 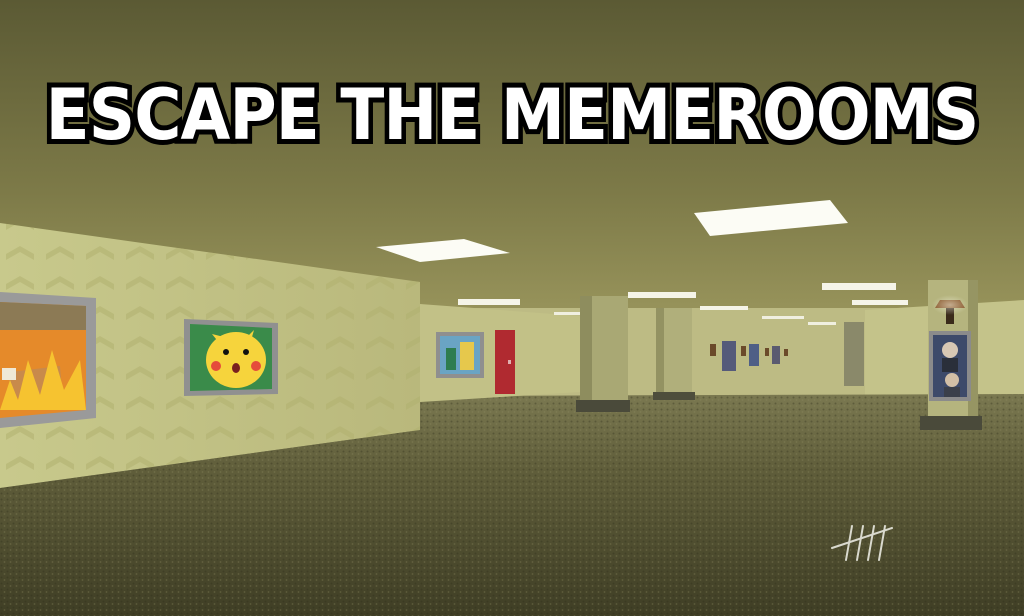 What do you see at coordinates (48, 360) in the screenshot?
I see `this-is-fine-meme-painting` at bounding box center [48, 360].